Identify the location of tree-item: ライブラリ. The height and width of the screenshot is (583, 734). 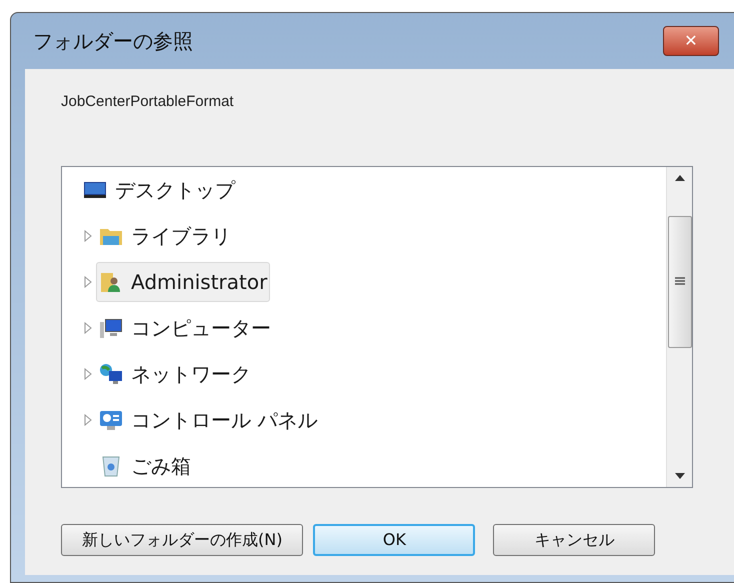
(165, 236).